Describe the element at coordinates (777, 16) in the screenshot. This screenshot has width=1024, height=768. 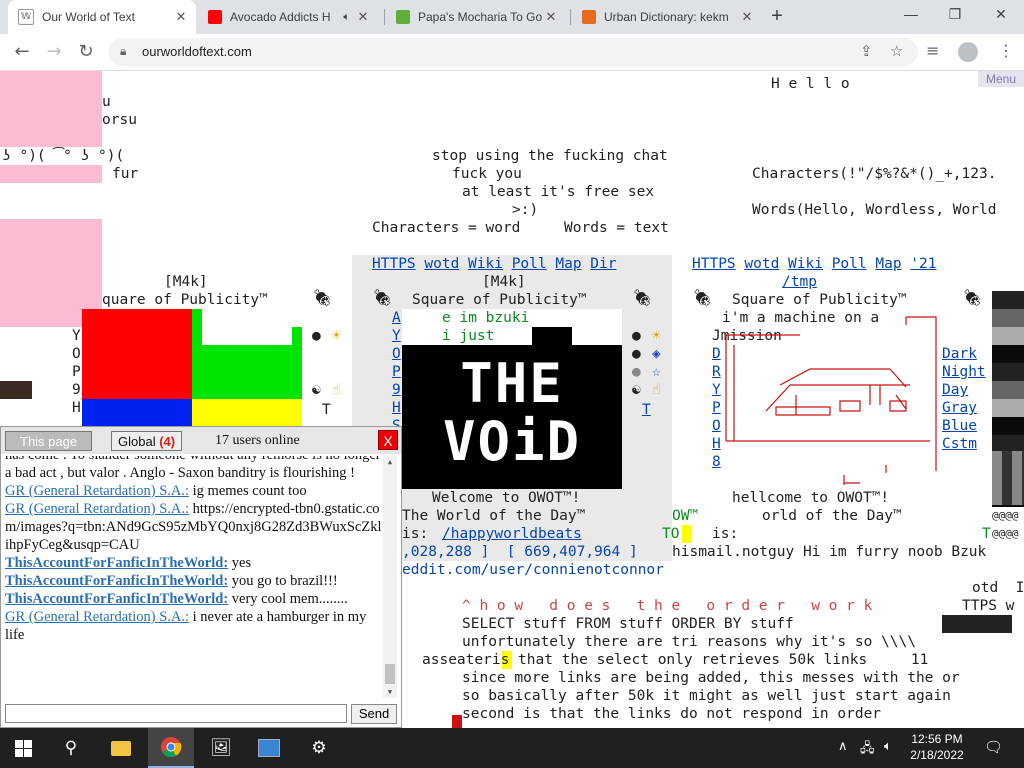
I see `new-tab-icon: +` at that location.